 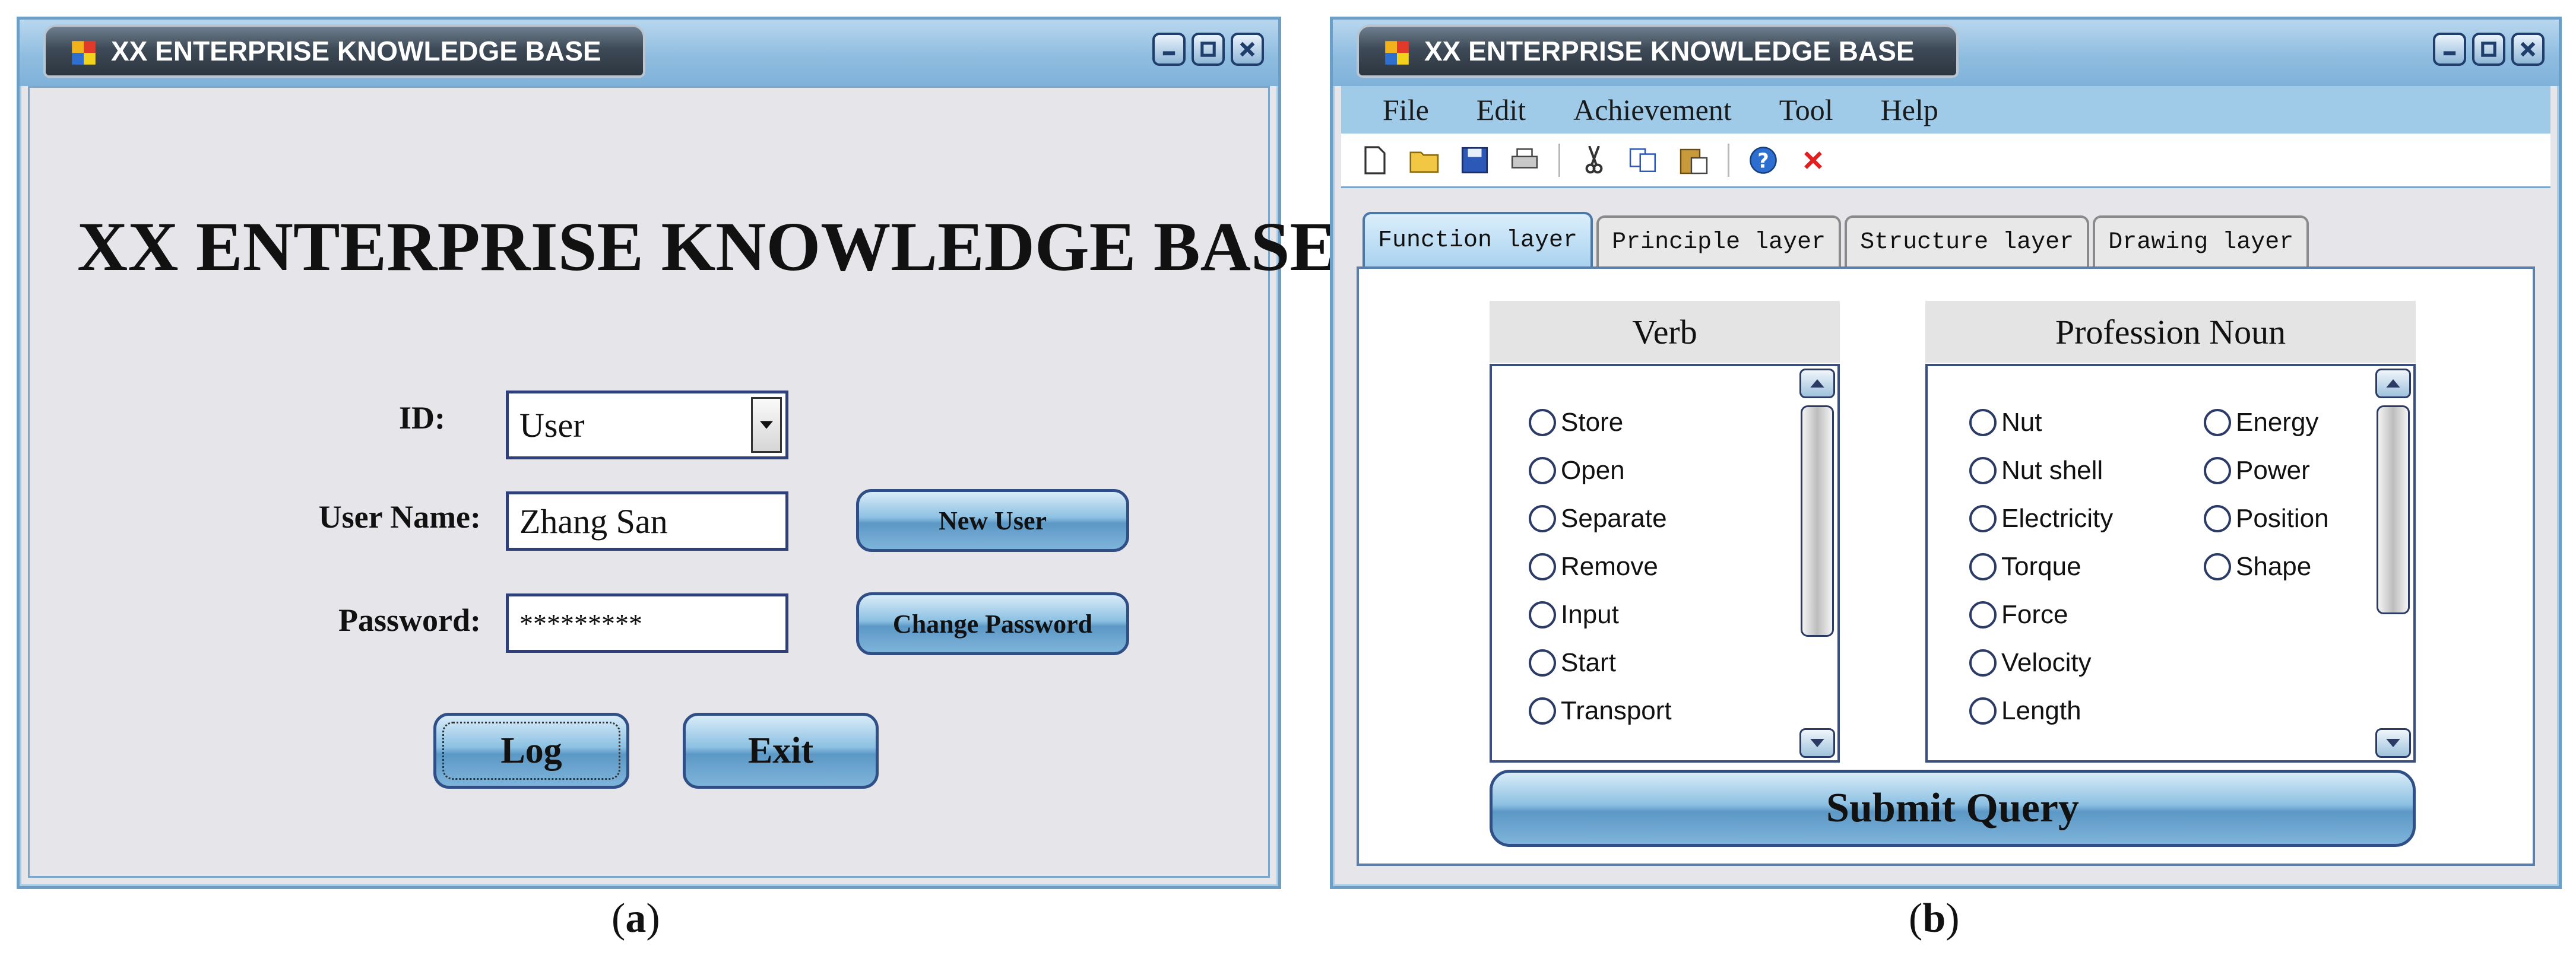 I want to click on verb-option-store: Store, so click(x=1576, y=422).